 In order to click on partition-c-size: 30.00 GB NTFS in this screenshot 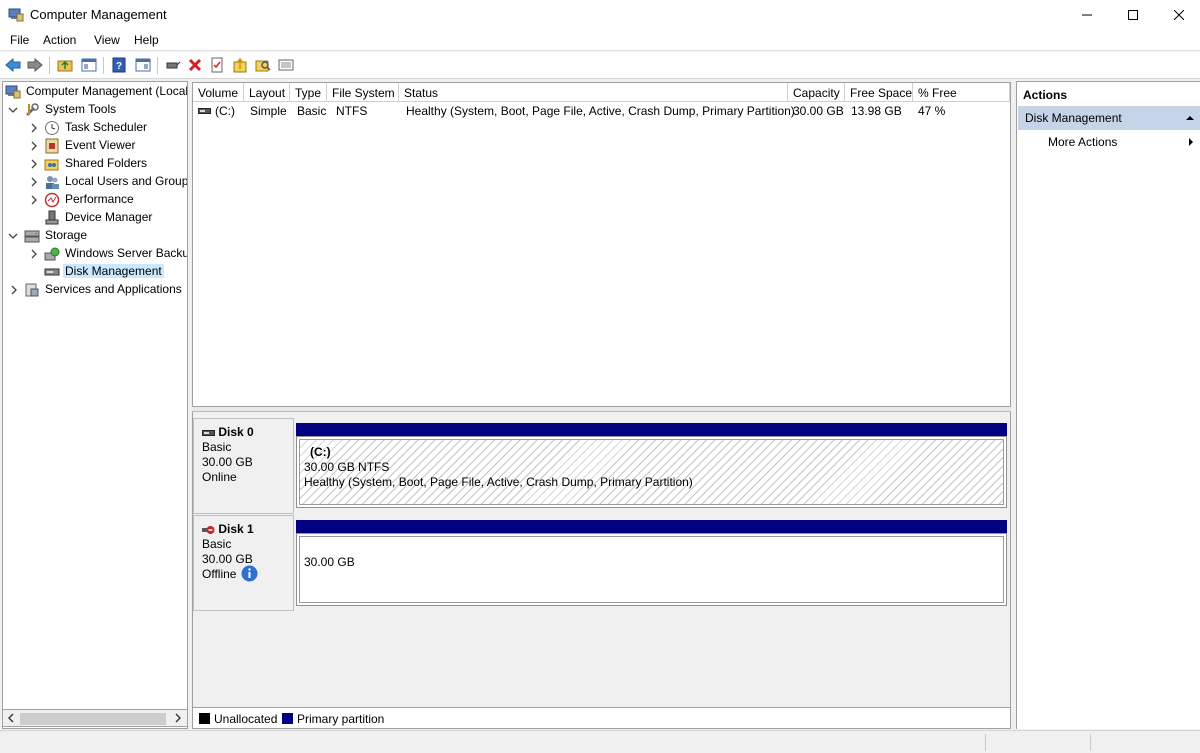, I will do `click(347, 467)`.